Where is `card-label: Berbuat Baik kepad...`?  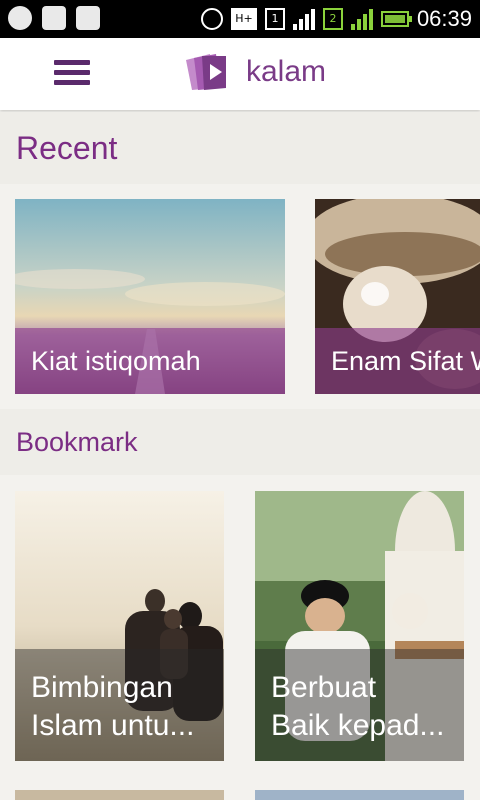
card-label: Berbuat Baik kepad... is located at coordinates (359, 705).